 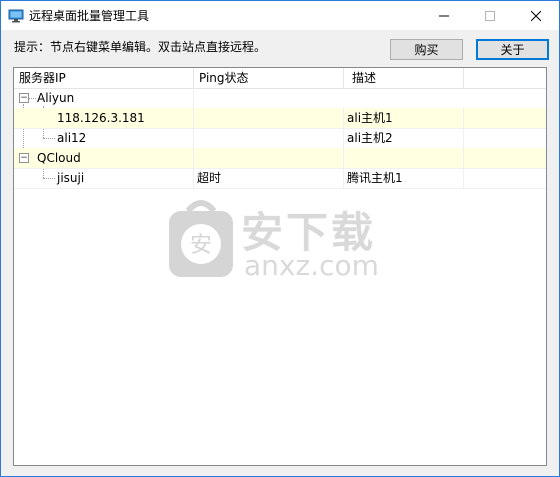 What do you see at coordinates (269, 178) in the screenshot?
I see `ping-status: 超时` at bounding box center [269, 178].